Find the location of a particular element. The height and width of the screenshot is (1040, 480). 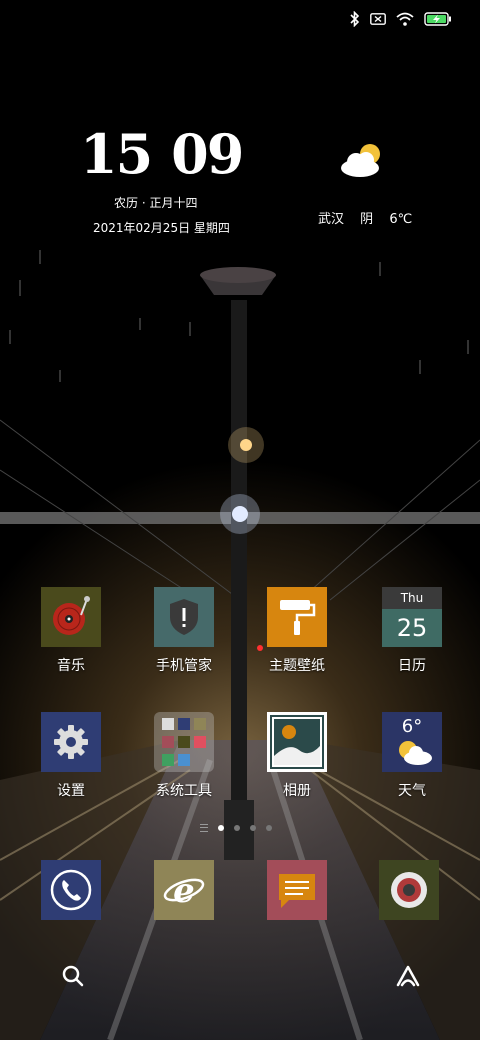

svg-text: e is located at coordinates (184, 891).